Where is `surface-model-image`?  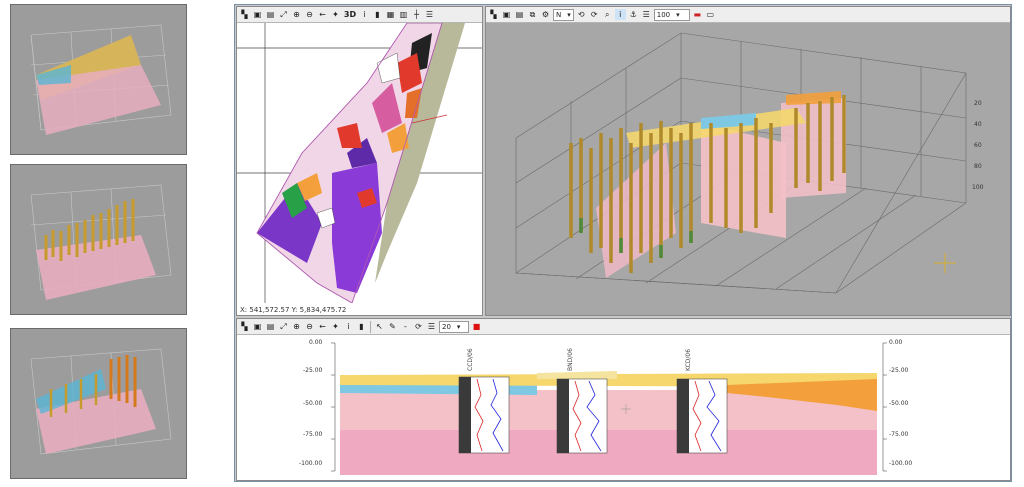
surface-model-image is located at coordinates (98, 79).